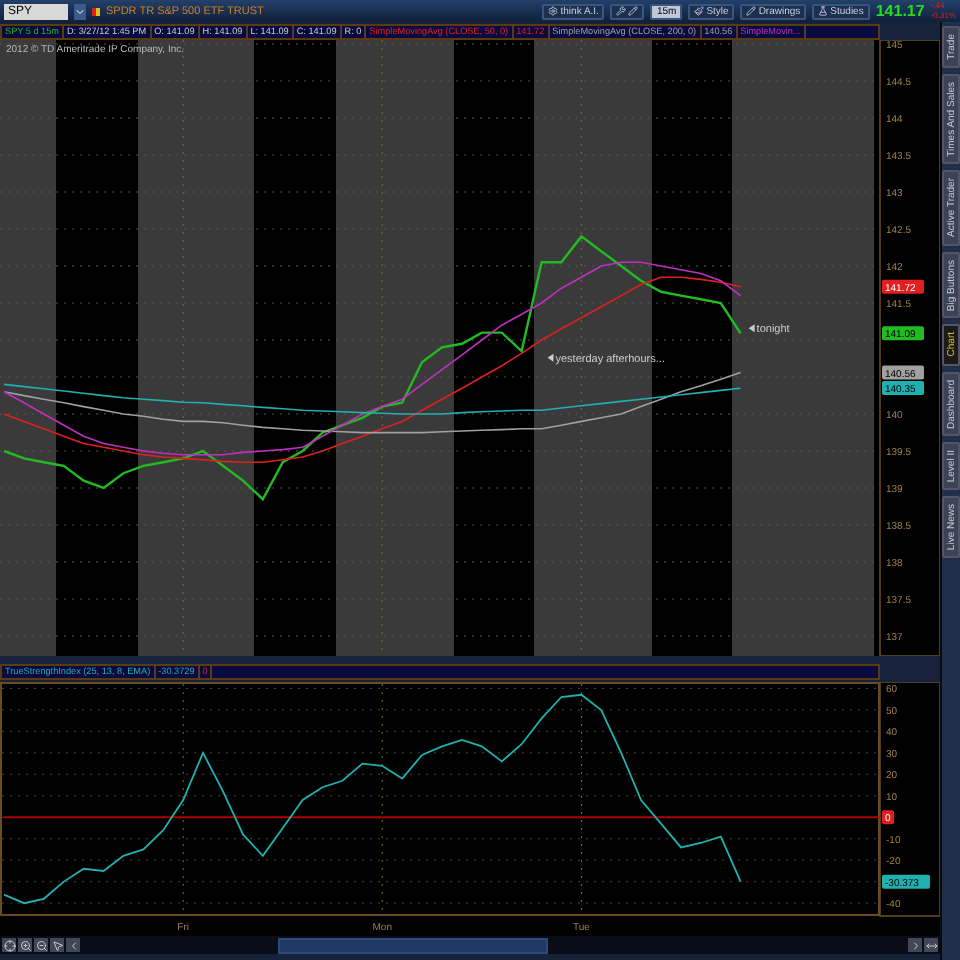  Describe the element at coordinates (41, 945) in the screenshot. I see `zoom-out-button` at that location.